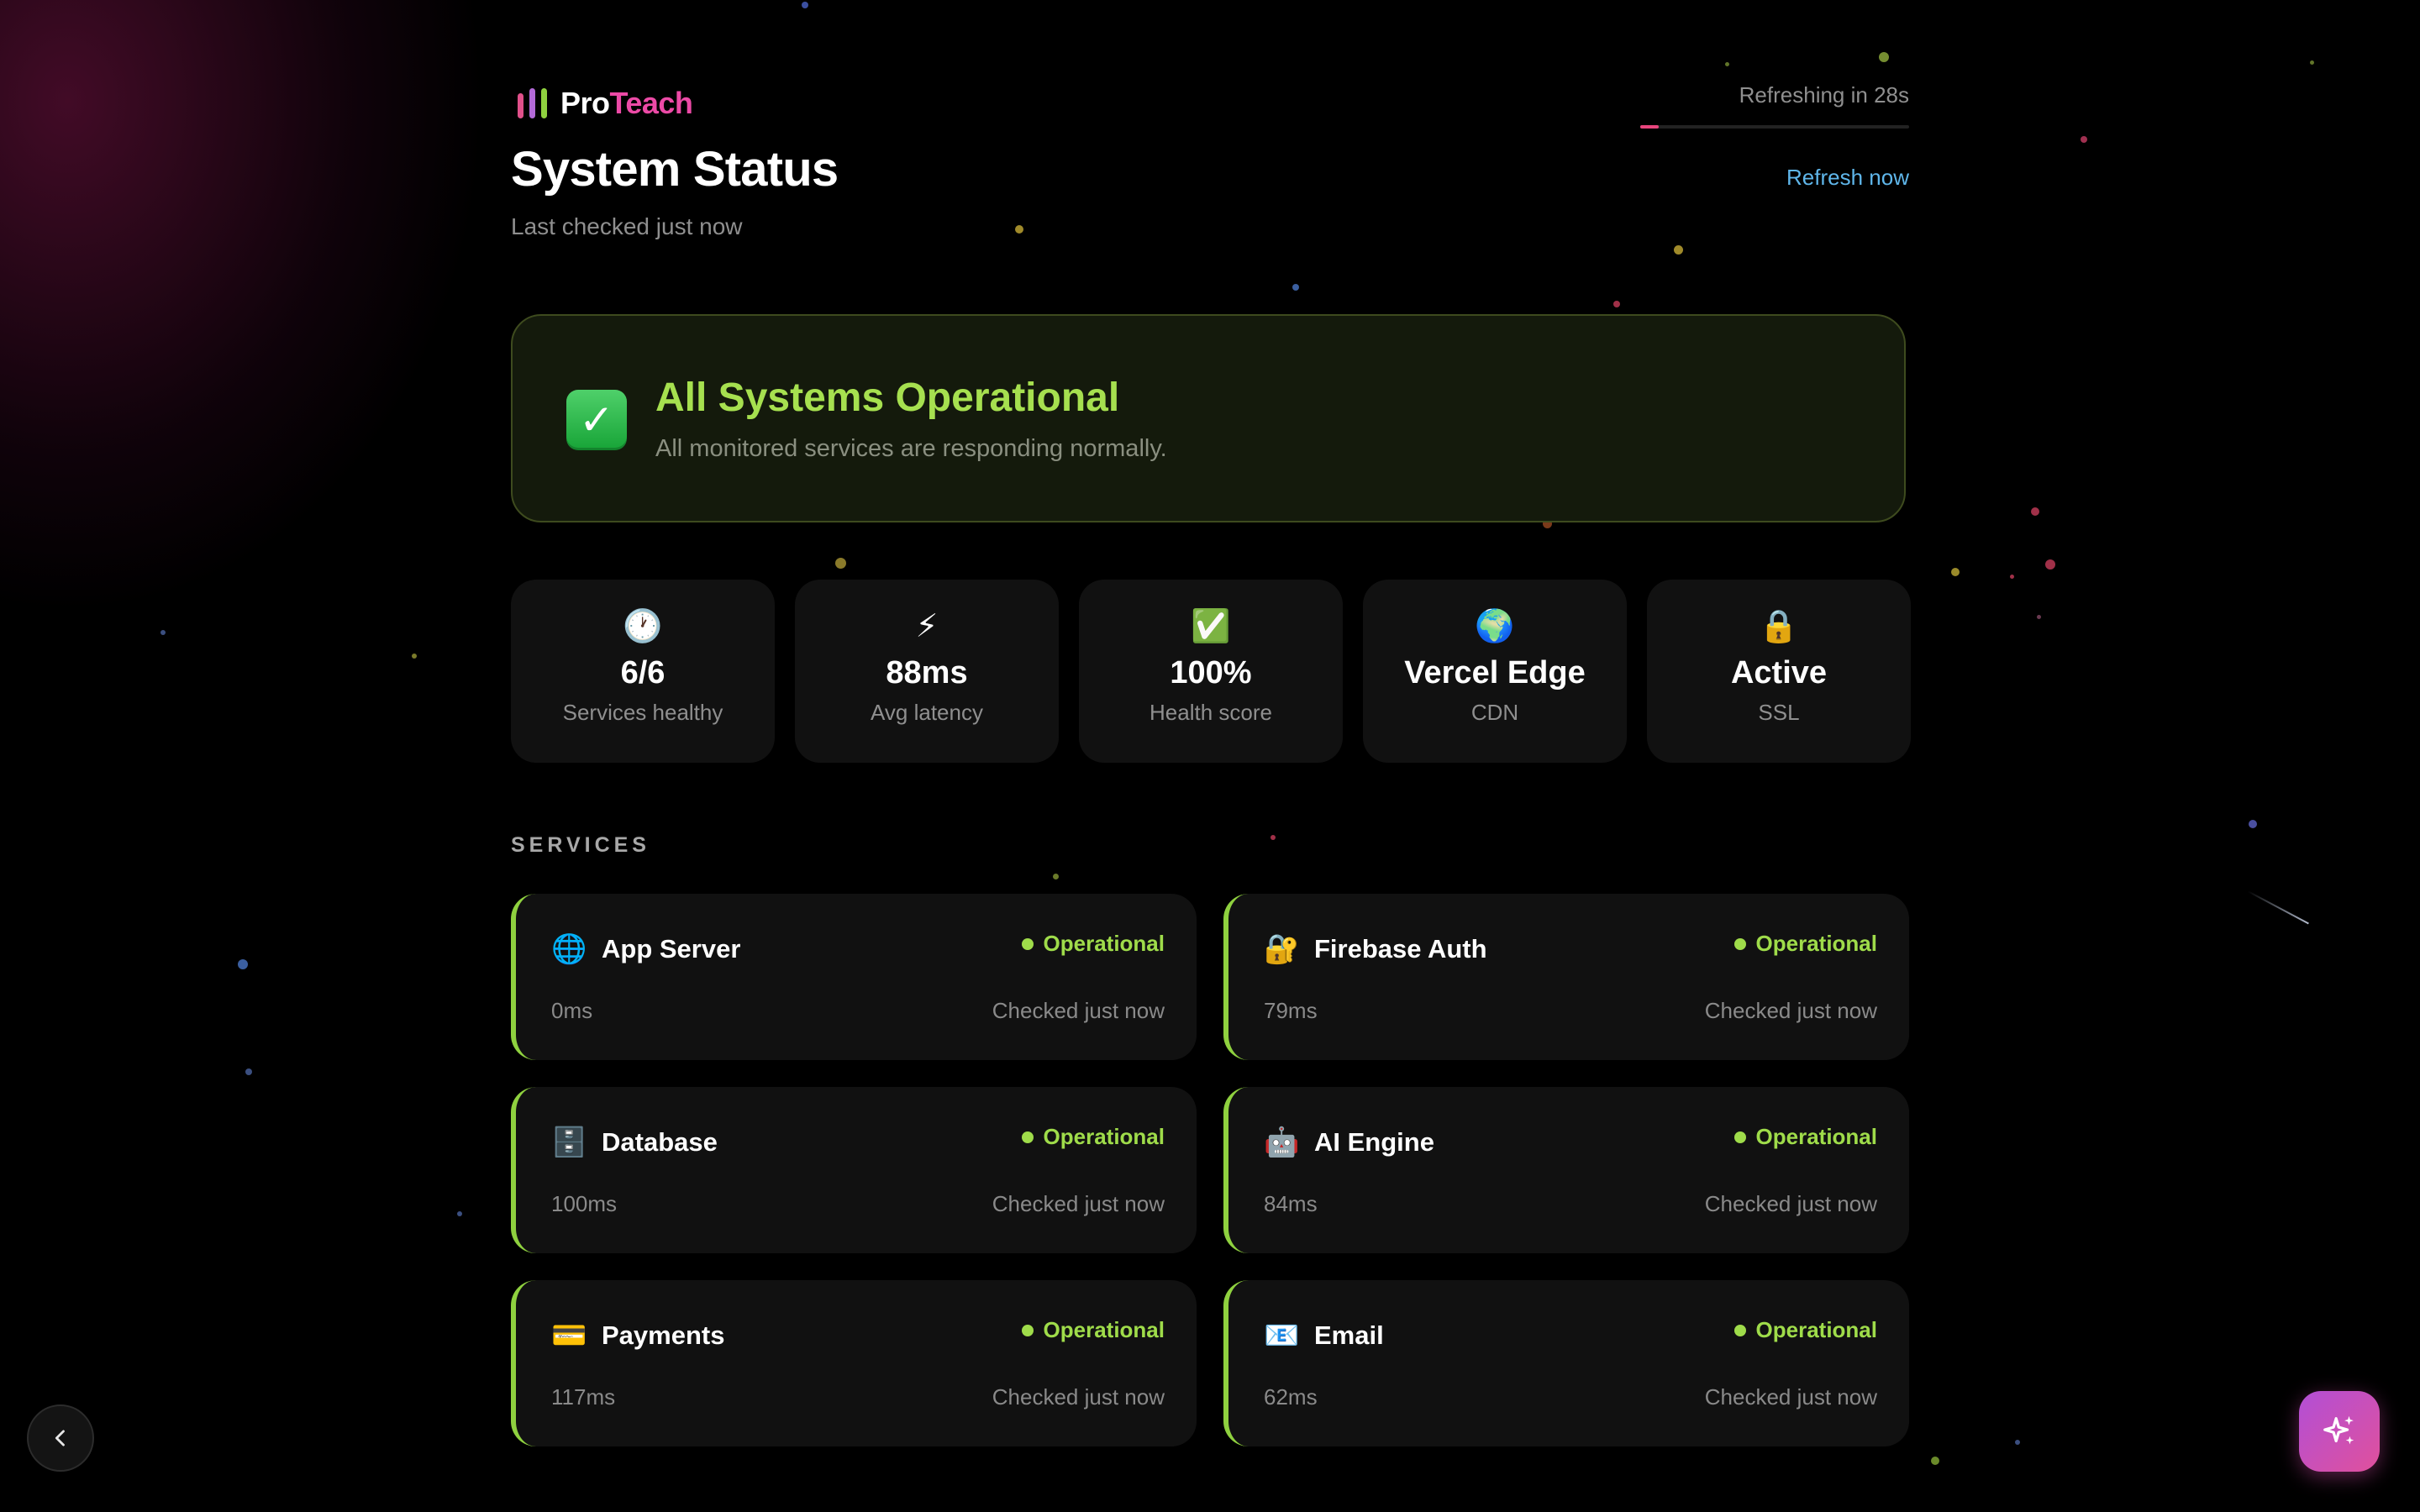 This screenshot has width=2420, height=1512. I want to click on auto-refresh-indicator: Refreshing in 28s, so click(1774, 105).